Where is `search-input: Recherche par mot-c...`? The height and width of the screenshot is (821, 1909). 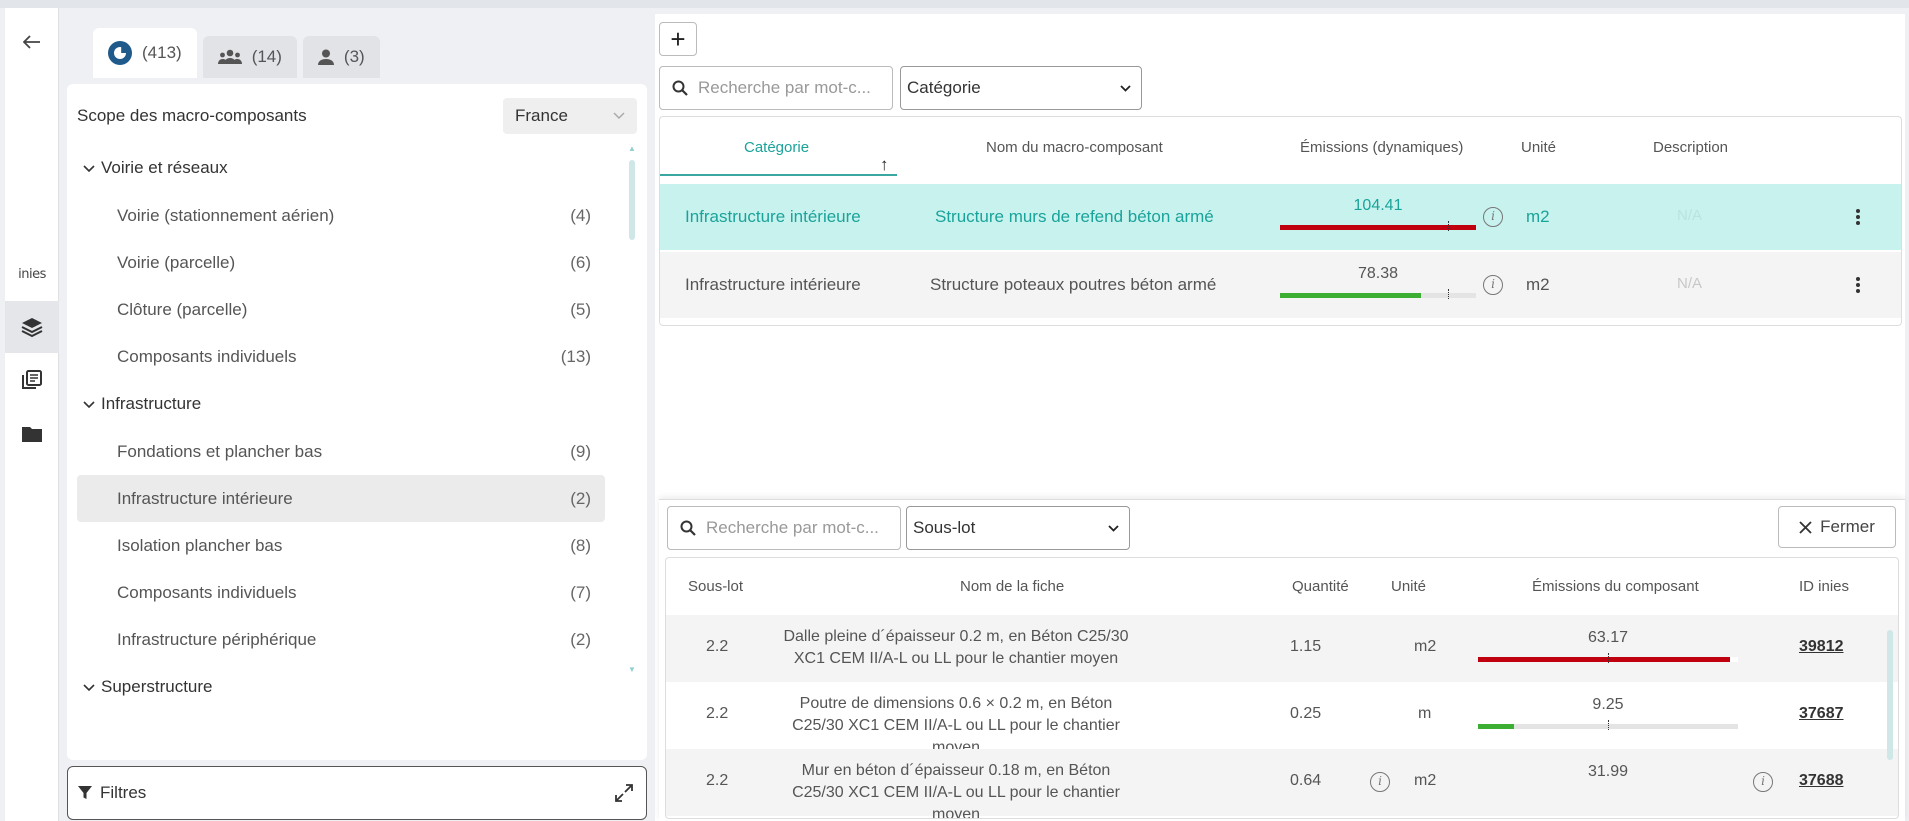
search-input: Recherche par mot-c... is located at coordinates (776, 88).